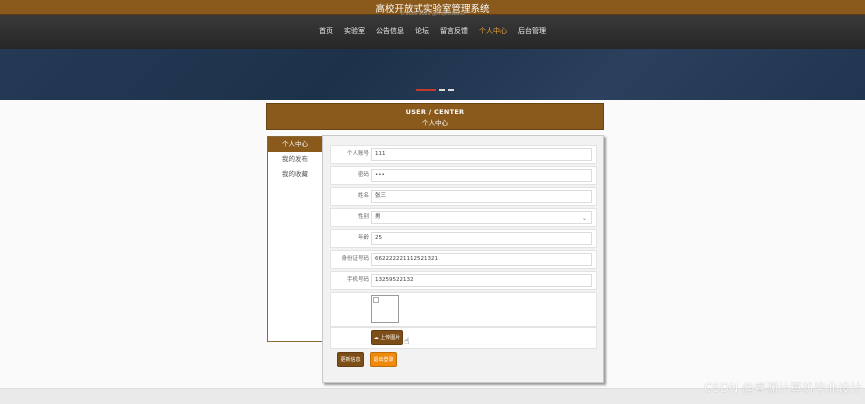 Image resolution: width=865 pixels, height=404 pixels. Describe the element at coordinates (390, 338) in the screenshot. I see `upload-button-label: 上传图片` at that location.